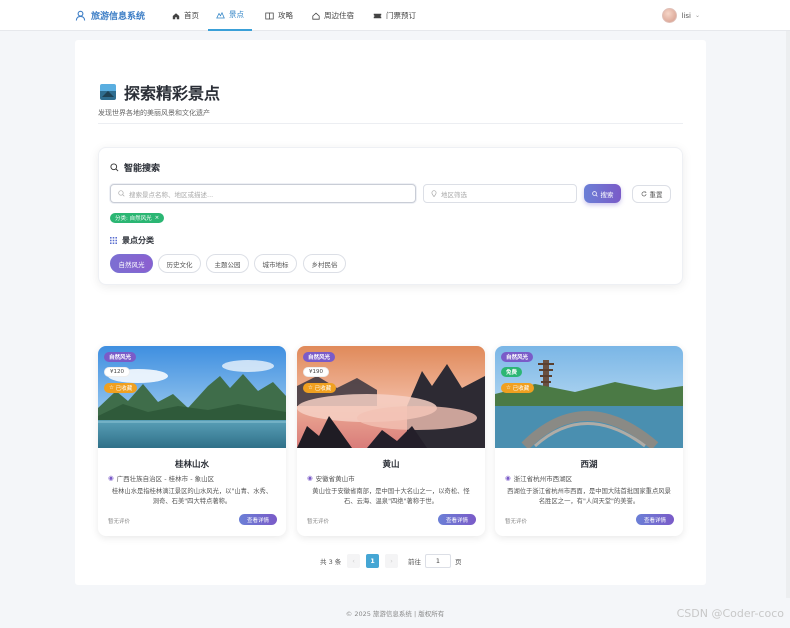 The image size is (790, 628). I want to click on price-badge: 免费, so click(512, 372).